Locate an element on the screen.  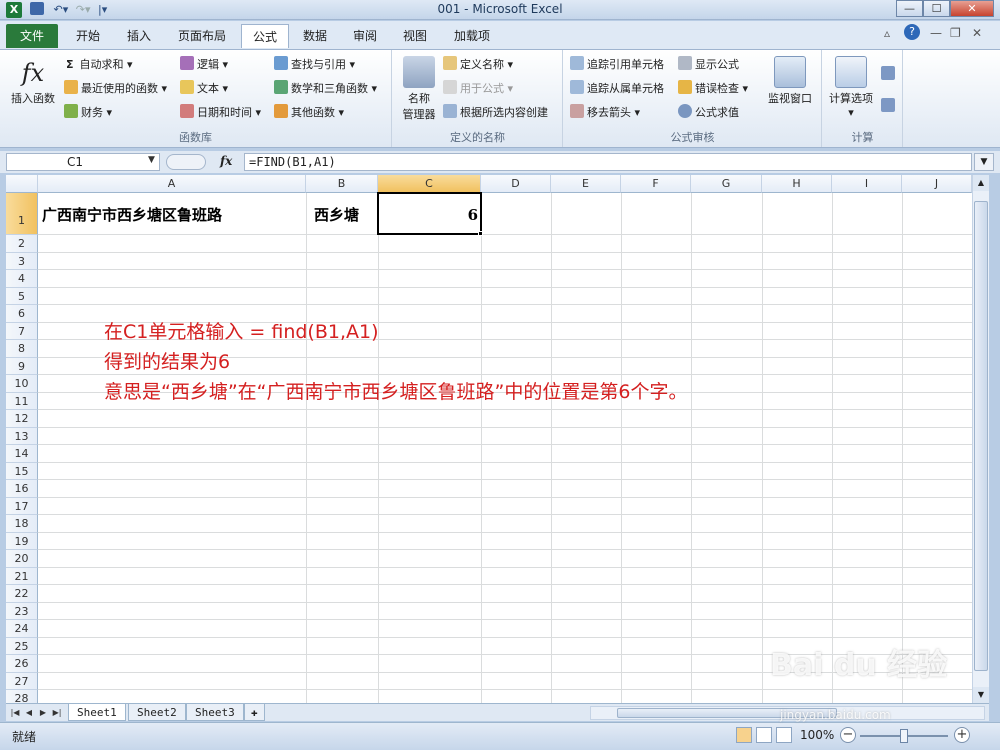
cell-a1: 广西南宁市西乡塘区鲁班路 is located at coordinates (132, 215).